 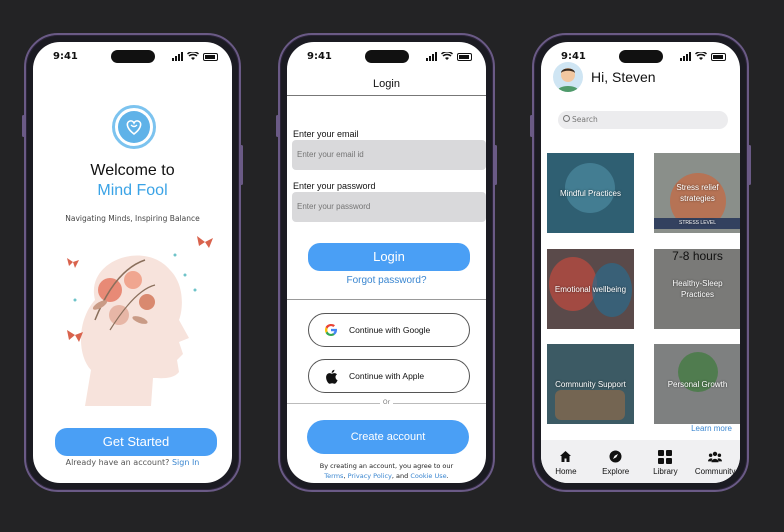 I want to click on email-label: Enter your email, so click(x=326, y=134).